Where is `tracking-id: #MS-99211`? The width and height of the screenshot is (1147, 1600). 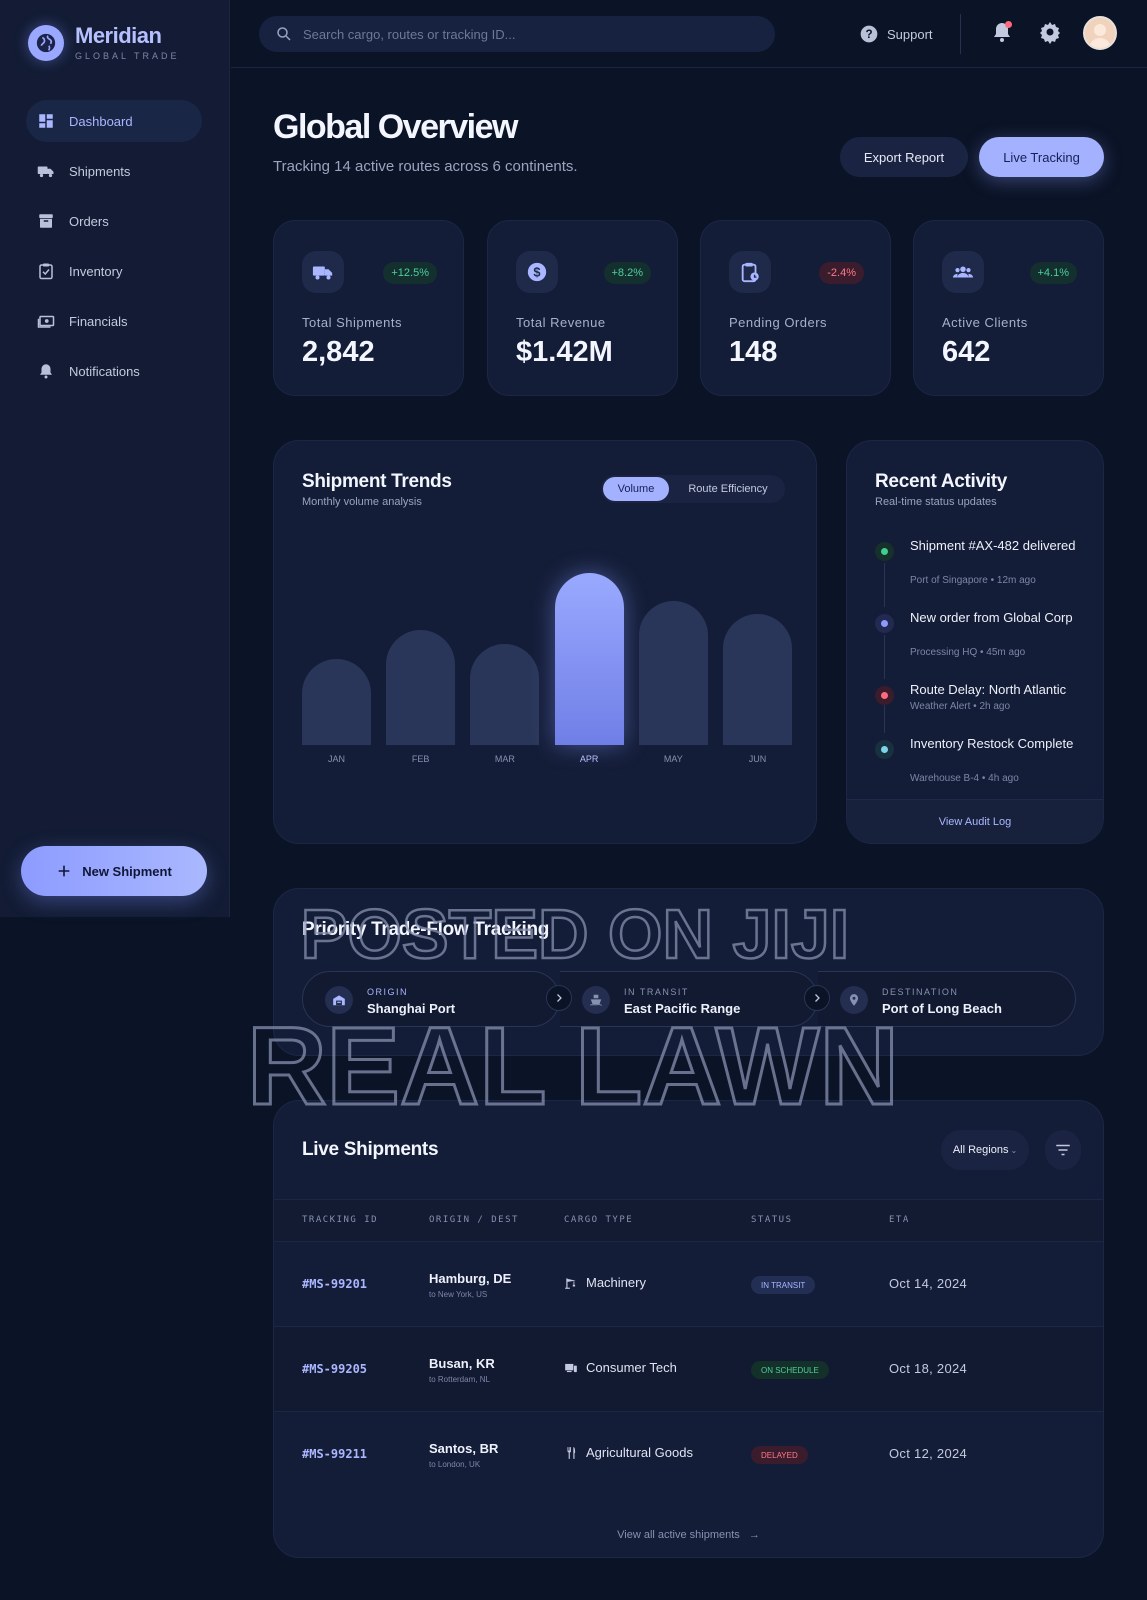
tracking-id: #MS-99211 is located at coordinates (334, 1454).